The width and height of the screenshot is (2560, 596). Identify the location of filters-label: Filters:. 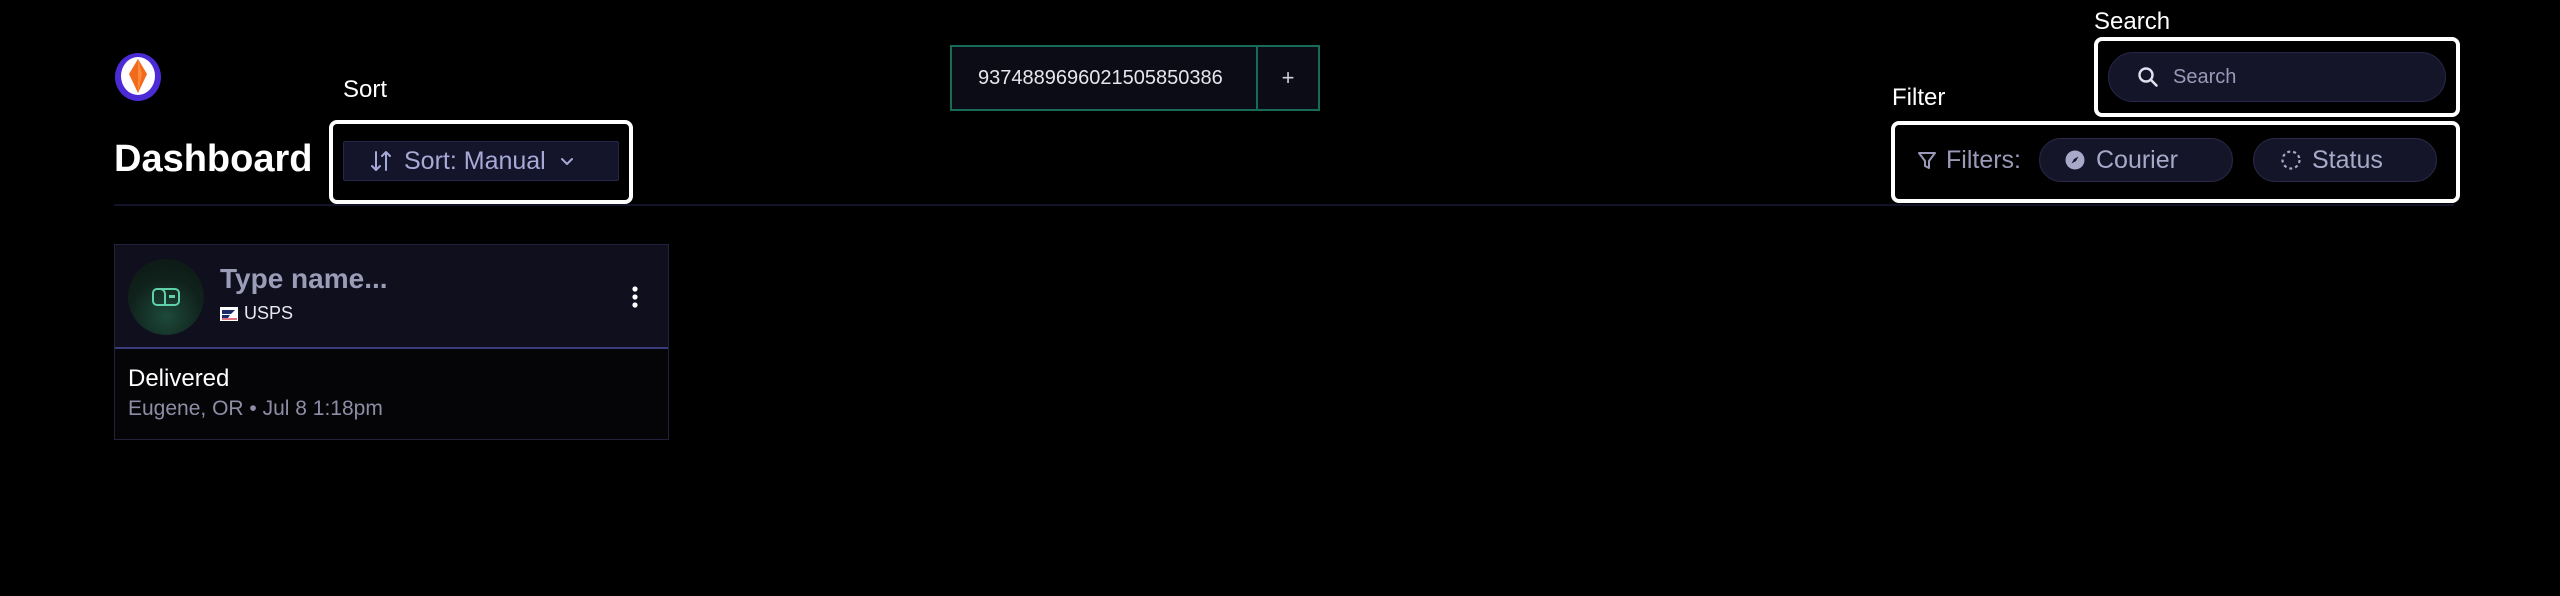
(1983, 159).